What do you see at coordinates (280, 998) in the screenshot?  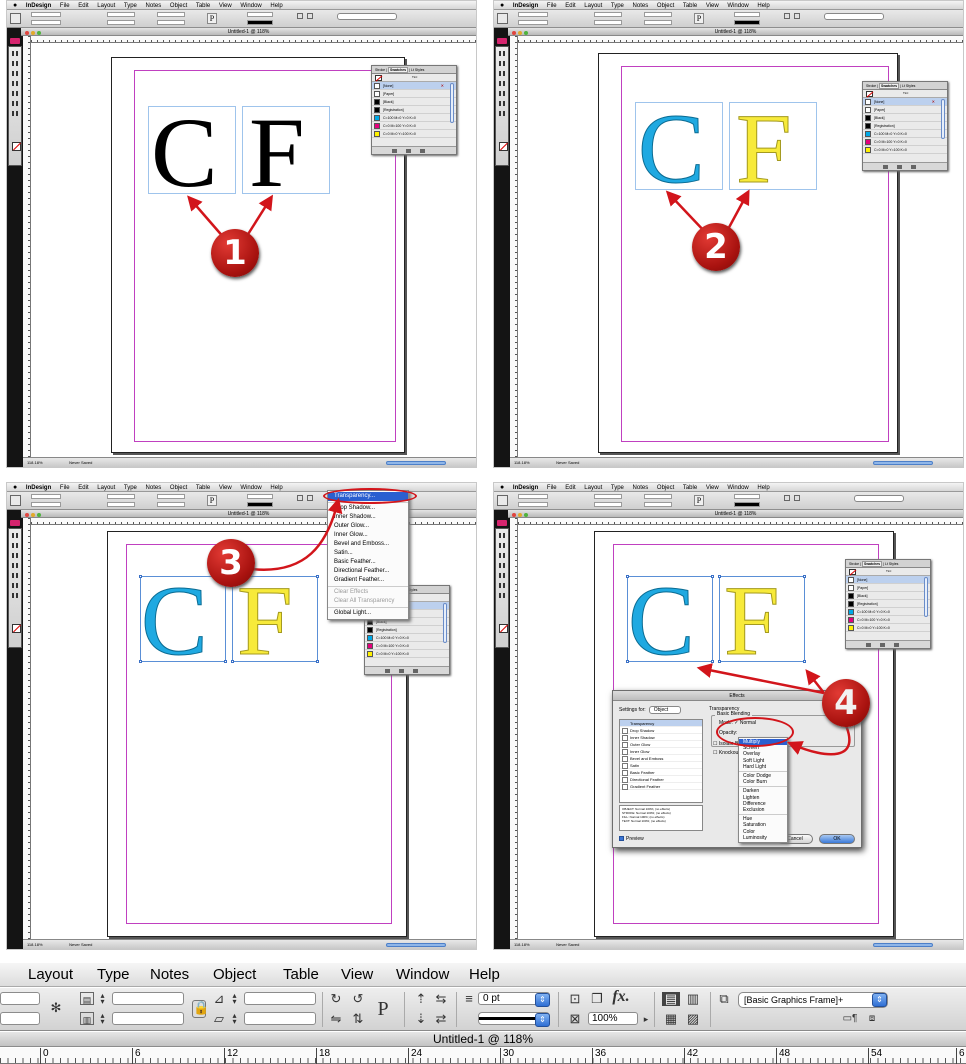 I see `rotate-field` at bounding box center [280, 998].